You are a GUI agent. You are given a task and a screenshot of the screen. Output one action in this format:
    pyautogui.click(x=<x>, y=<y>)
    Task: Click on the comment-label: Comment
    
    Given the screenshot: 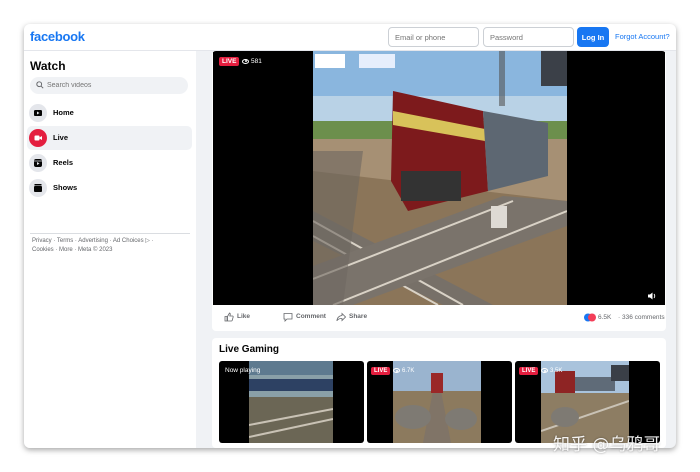 What is the action you would take?
    pyautogui.click(x=311, y=316)
    